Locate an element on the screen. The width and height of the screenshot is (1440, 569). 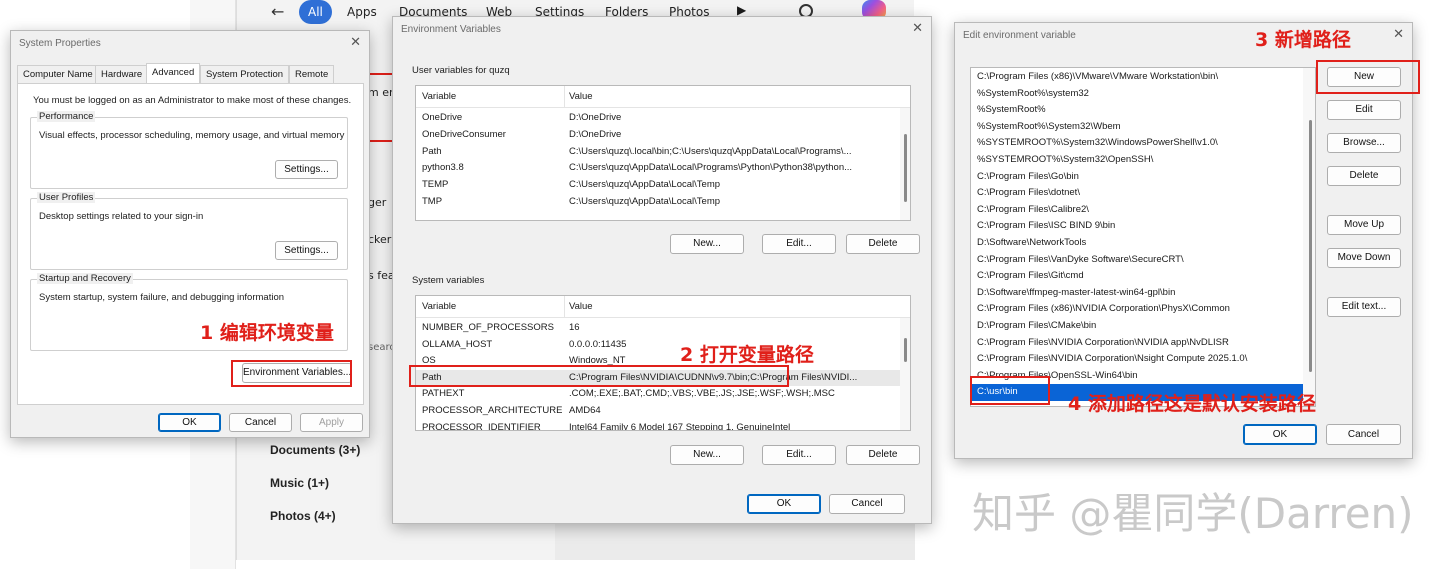
table-row: TMP C:\Users\quzq\AppData\Local\Temp is located at coordinates (658, 202).